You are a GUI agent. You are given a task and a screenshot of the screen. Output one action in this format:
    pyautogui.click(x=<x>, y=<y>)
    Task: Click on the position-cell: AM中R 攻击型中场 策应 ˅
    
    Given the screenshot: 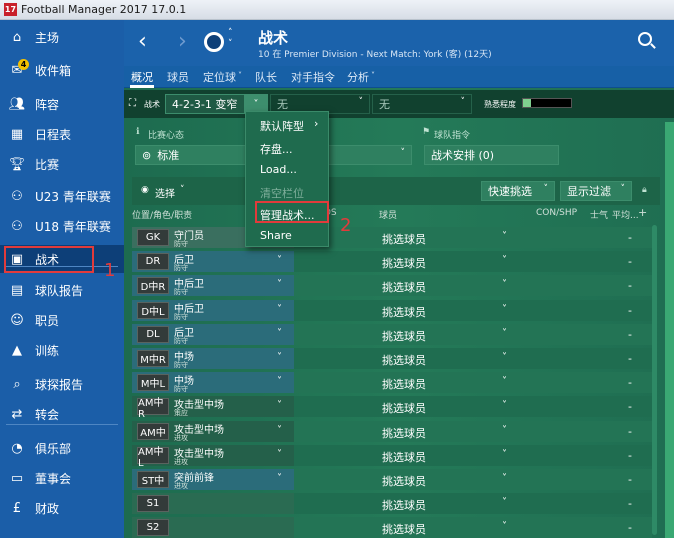 What is the action you would take?
    pyautogui.click(x=213, y=408)
    